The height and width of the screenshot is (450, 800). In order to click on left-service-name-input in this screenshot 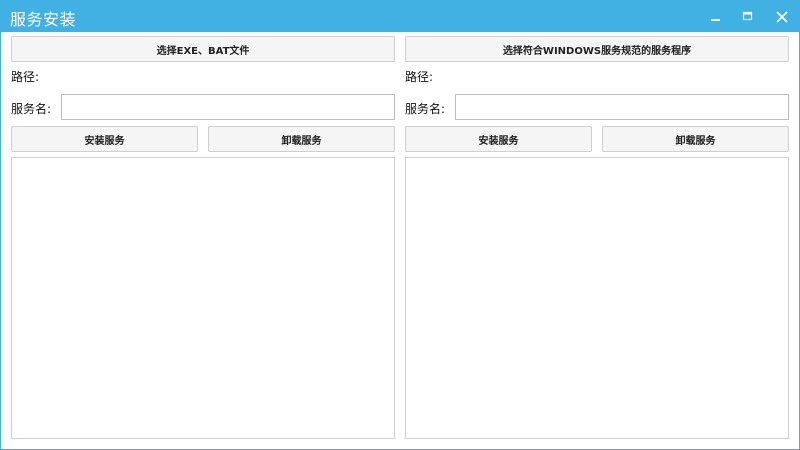, I will do `click(228, 107)`.